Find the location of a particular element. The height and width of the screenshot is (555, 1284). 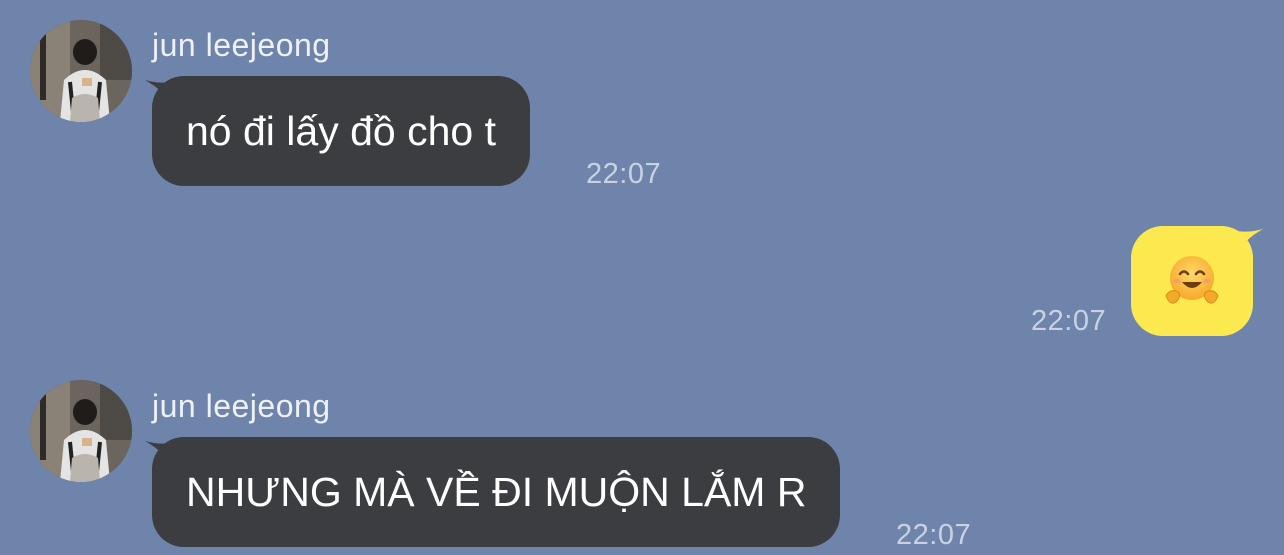

message-text: NHƯNG MÀ VỀ ĐI MUỘN LẮM R is located at coordinates (496, 492).